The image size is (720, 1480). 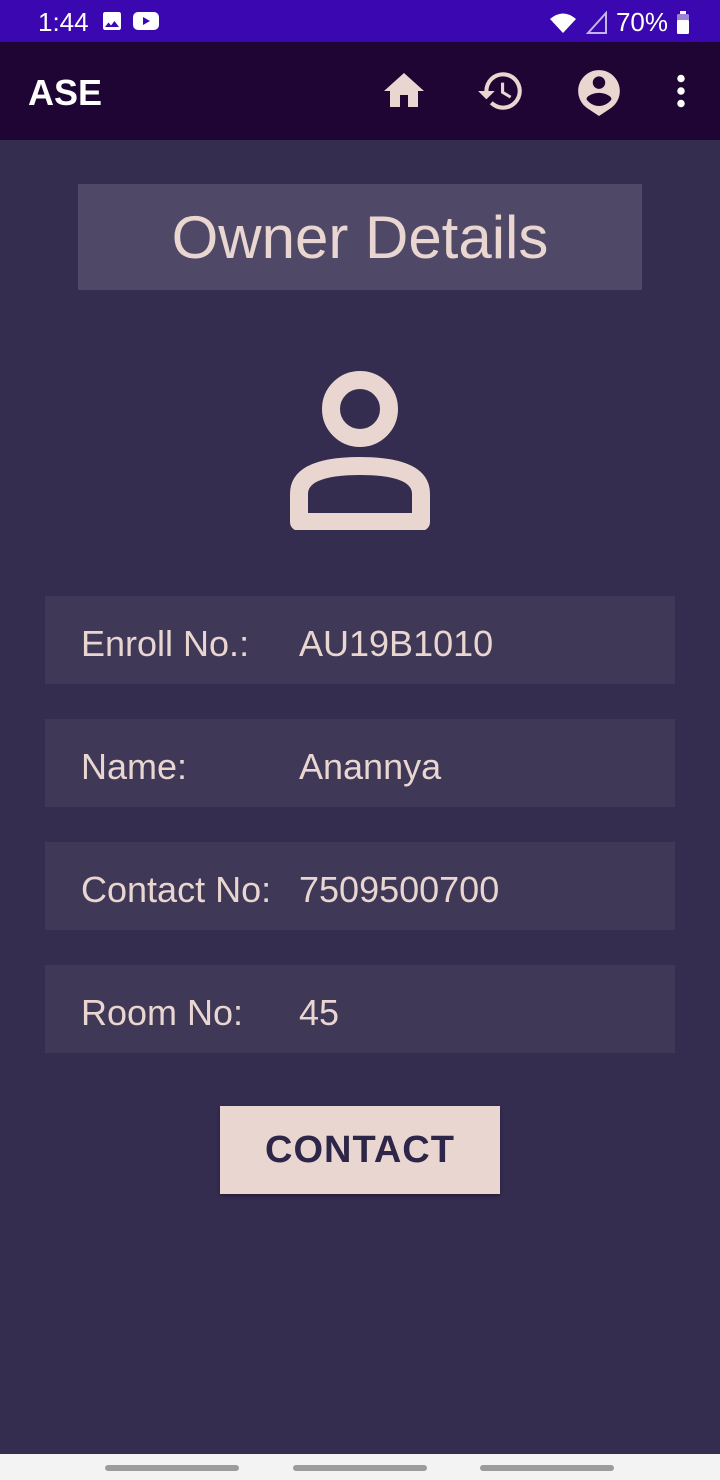 What do you see at coordinates (165, 643) in the screenshot?
I see `enroll-label: Enroll No.:` at bounding box center [165, 643].